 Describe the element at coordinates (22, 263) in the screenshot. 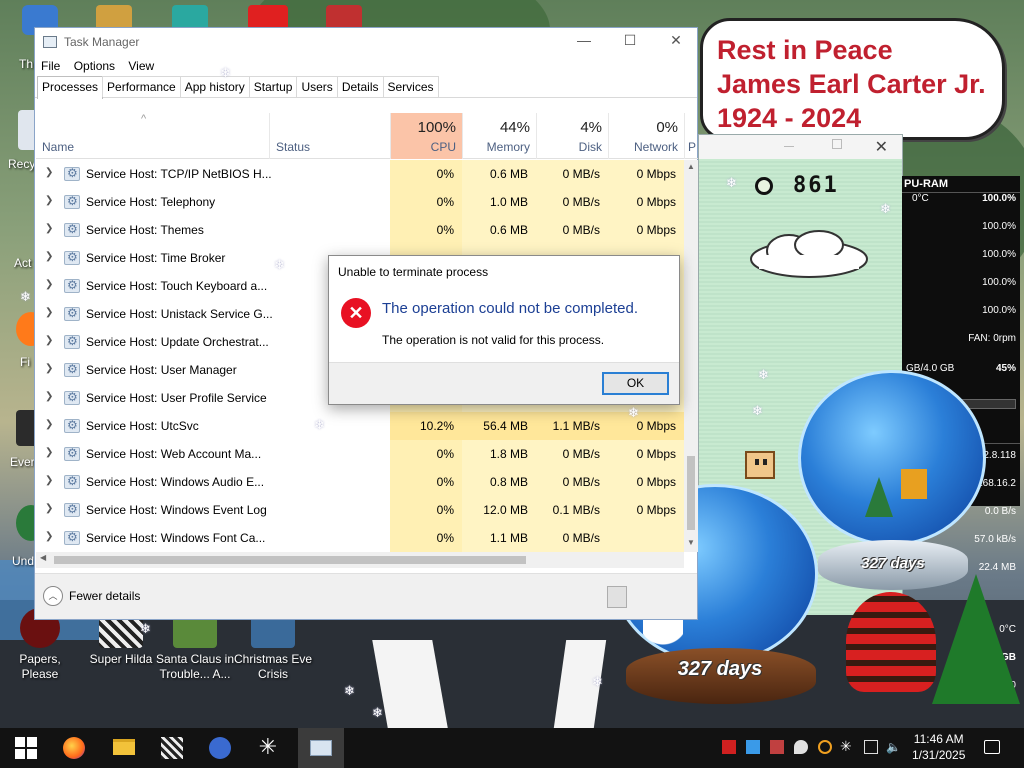

I see `desktop-label-partial: Act` at that location.